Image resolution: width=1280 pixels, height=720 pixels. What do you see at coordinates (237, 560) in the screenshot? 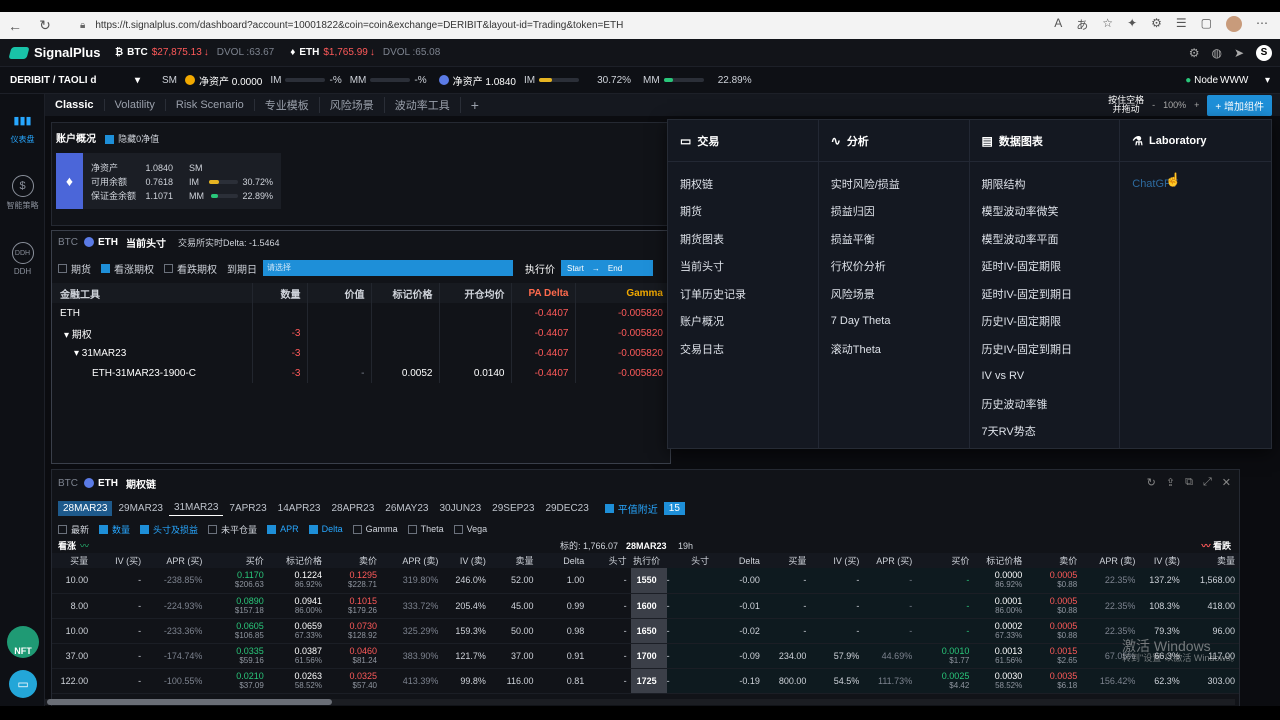
I see `call-column-header: 买价` at bounding box center [237, 560].